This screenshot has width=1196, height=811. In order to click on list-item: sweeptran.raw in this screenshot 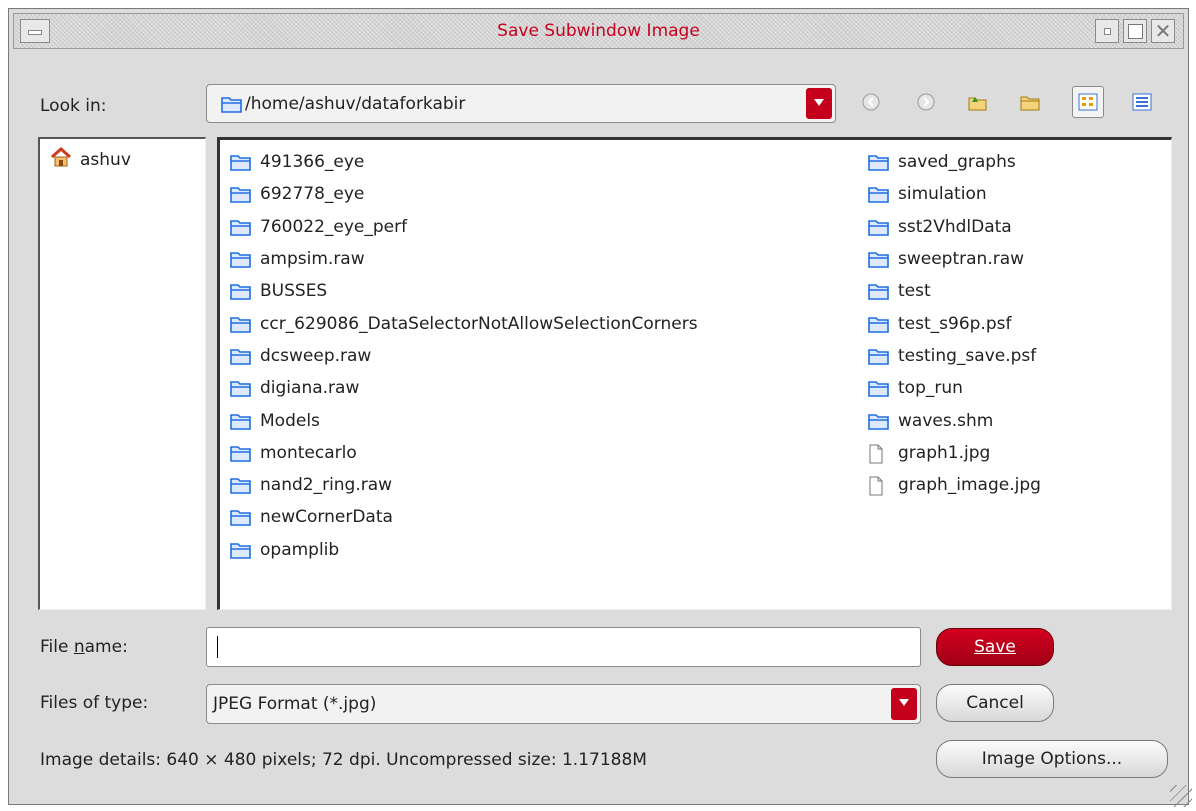, I will do `click(954, 259)`.